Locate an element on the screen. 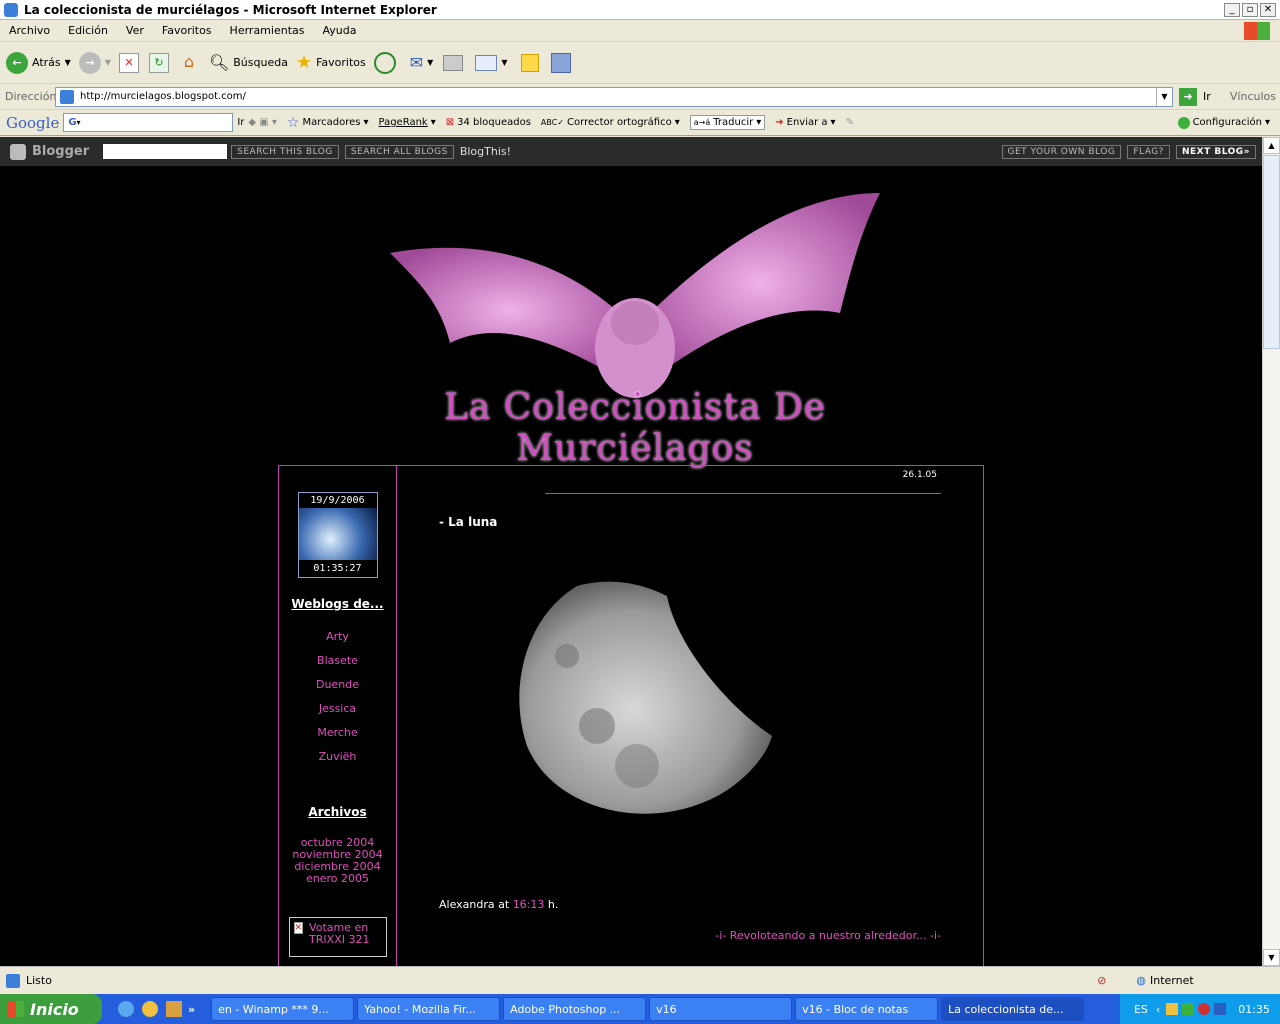 This screenshot has height=1024, width=1280. go-arrow-icon: ➜ is located at coordinates (1188, 96).